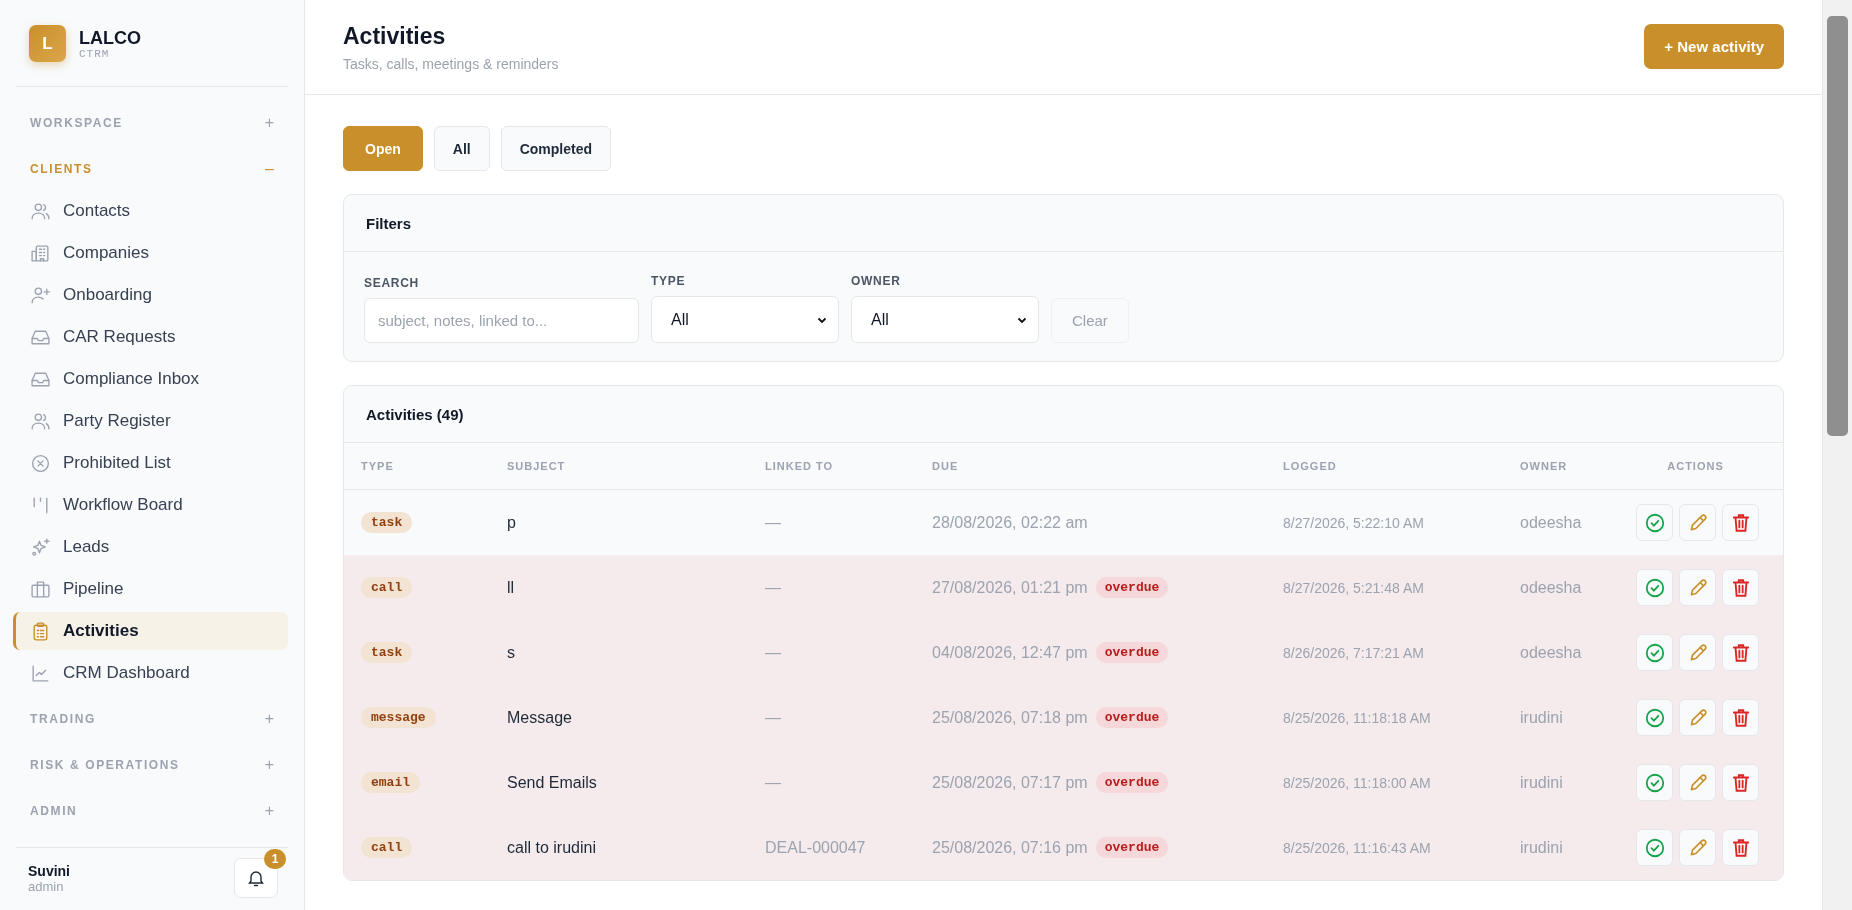  Describe the element at coordinates (451, 63) in the screenshot. I see `page-subtitle: Tasks, calls, meetings & reminders` at that location.